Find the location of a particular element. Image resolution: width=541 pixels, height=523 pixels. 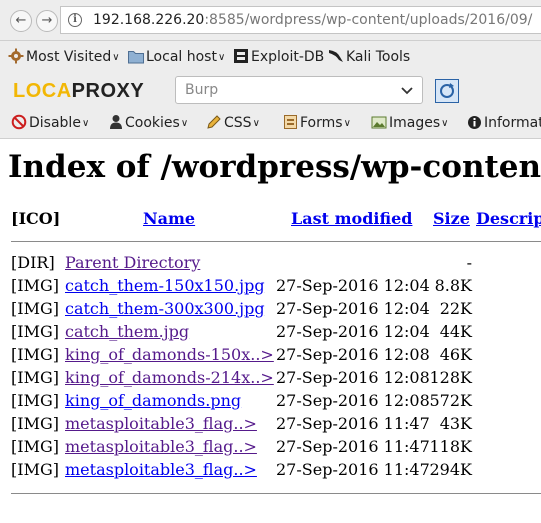

dev-menu-label: Informati is located at coordinates (512, 123).